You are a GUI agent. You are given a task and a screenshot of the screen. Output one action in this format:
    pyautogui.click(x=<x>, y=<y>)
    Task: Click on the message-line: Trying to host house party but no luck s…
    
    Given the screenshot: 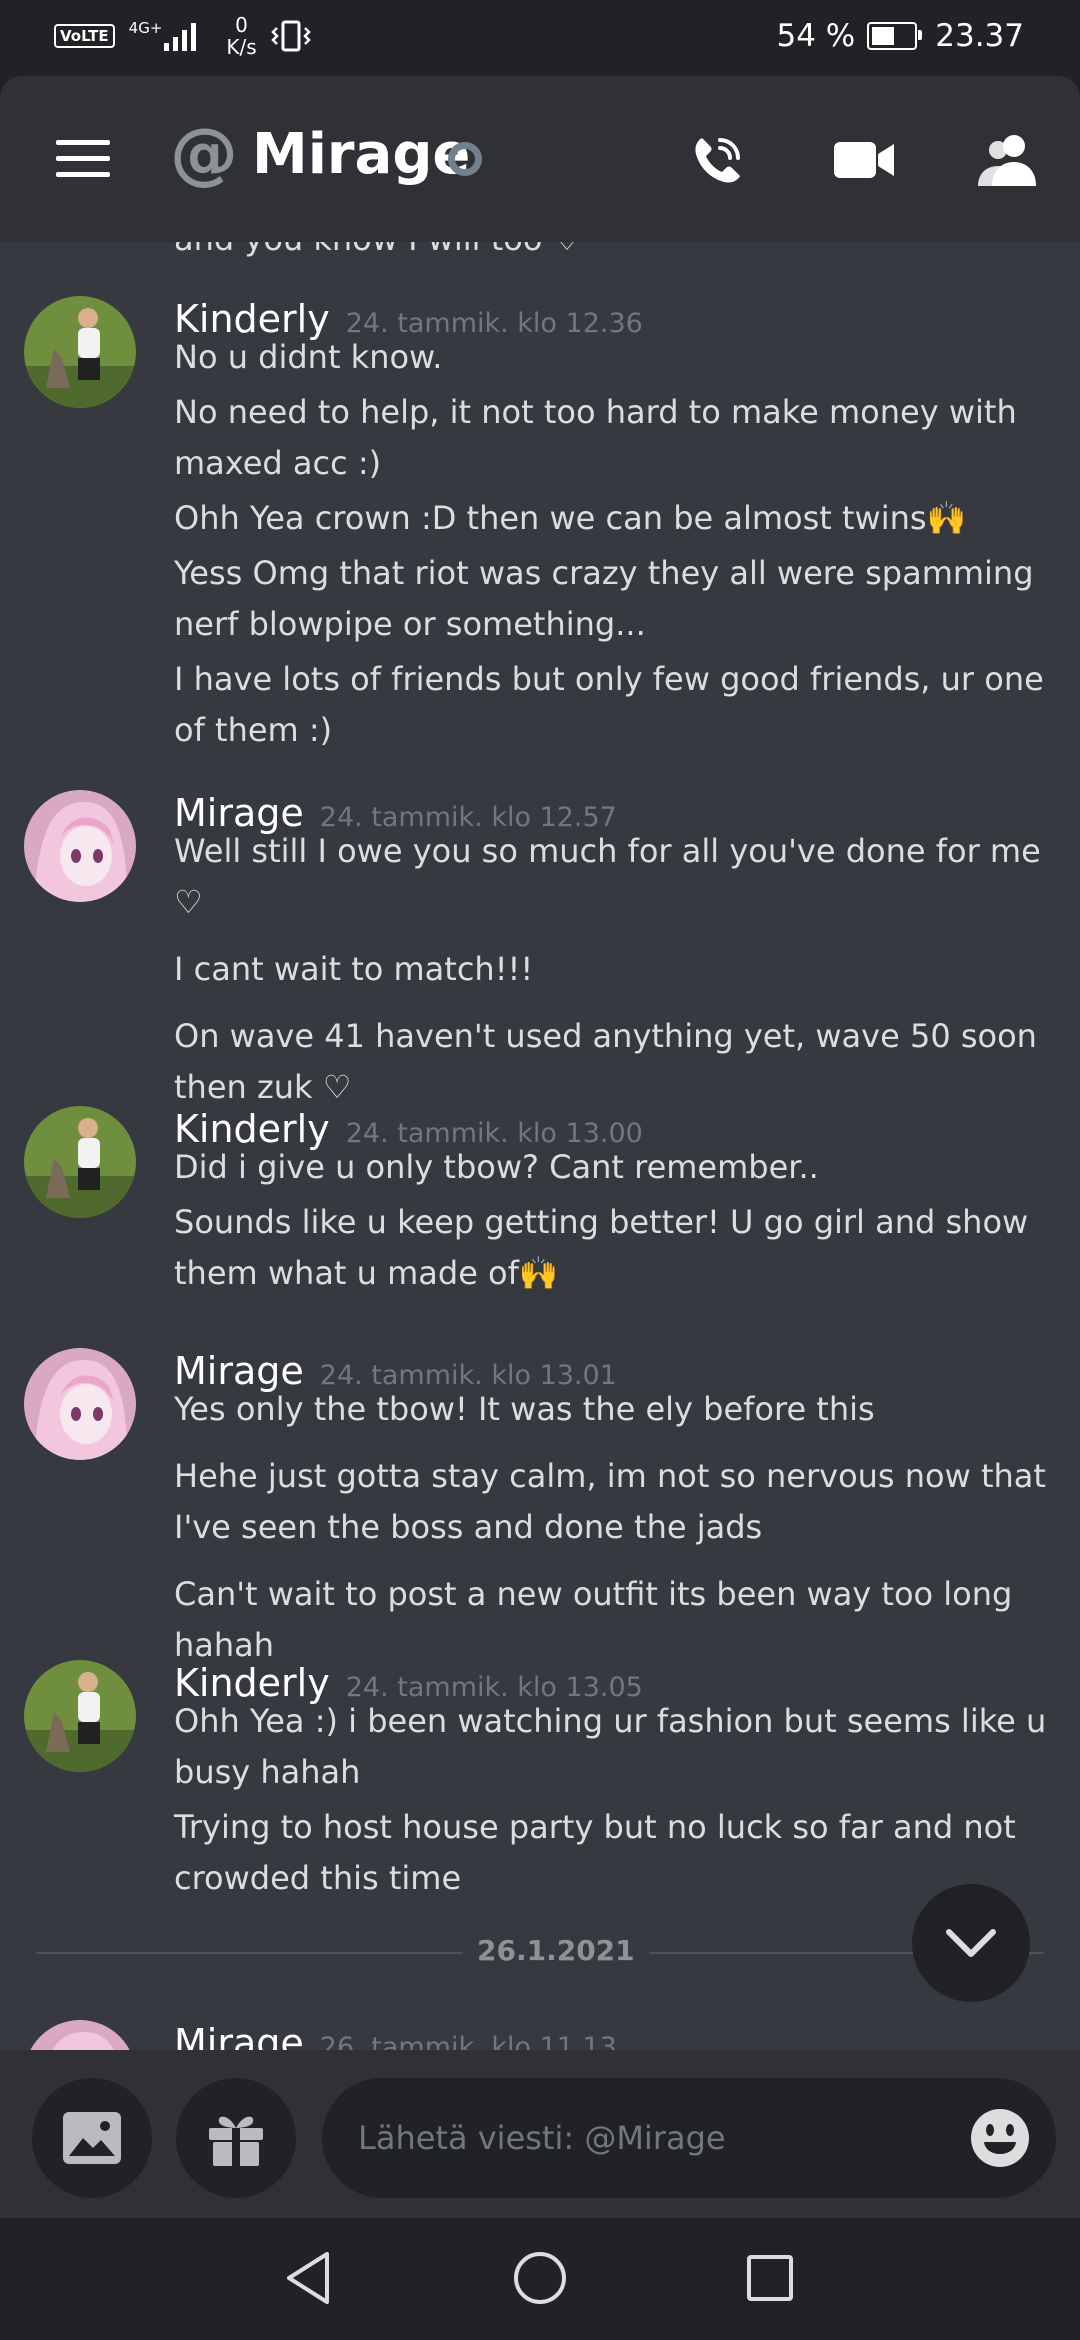 What is the action you would take?
    pyautogui.click(x=595, y=1852)
    